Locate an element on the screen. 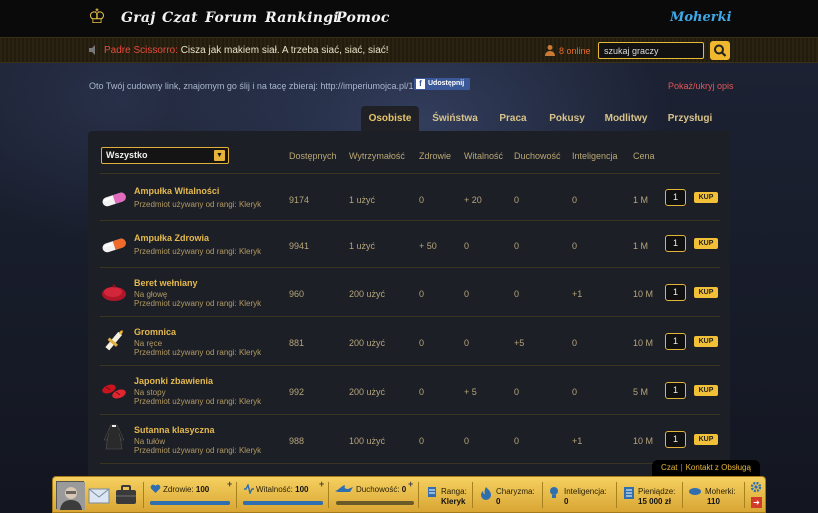 The height and width of the screenshot is (513, 818). column-header-available: Dostępnych is located at coordinates (313, 156).